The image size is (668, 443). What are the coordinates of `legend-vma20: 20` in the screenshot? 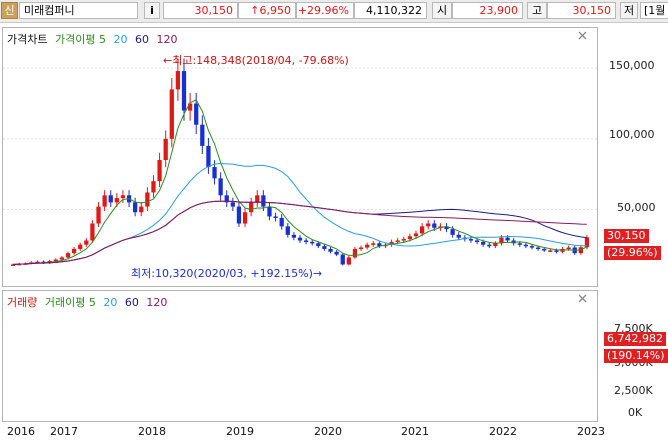 It's located at (110, 302).